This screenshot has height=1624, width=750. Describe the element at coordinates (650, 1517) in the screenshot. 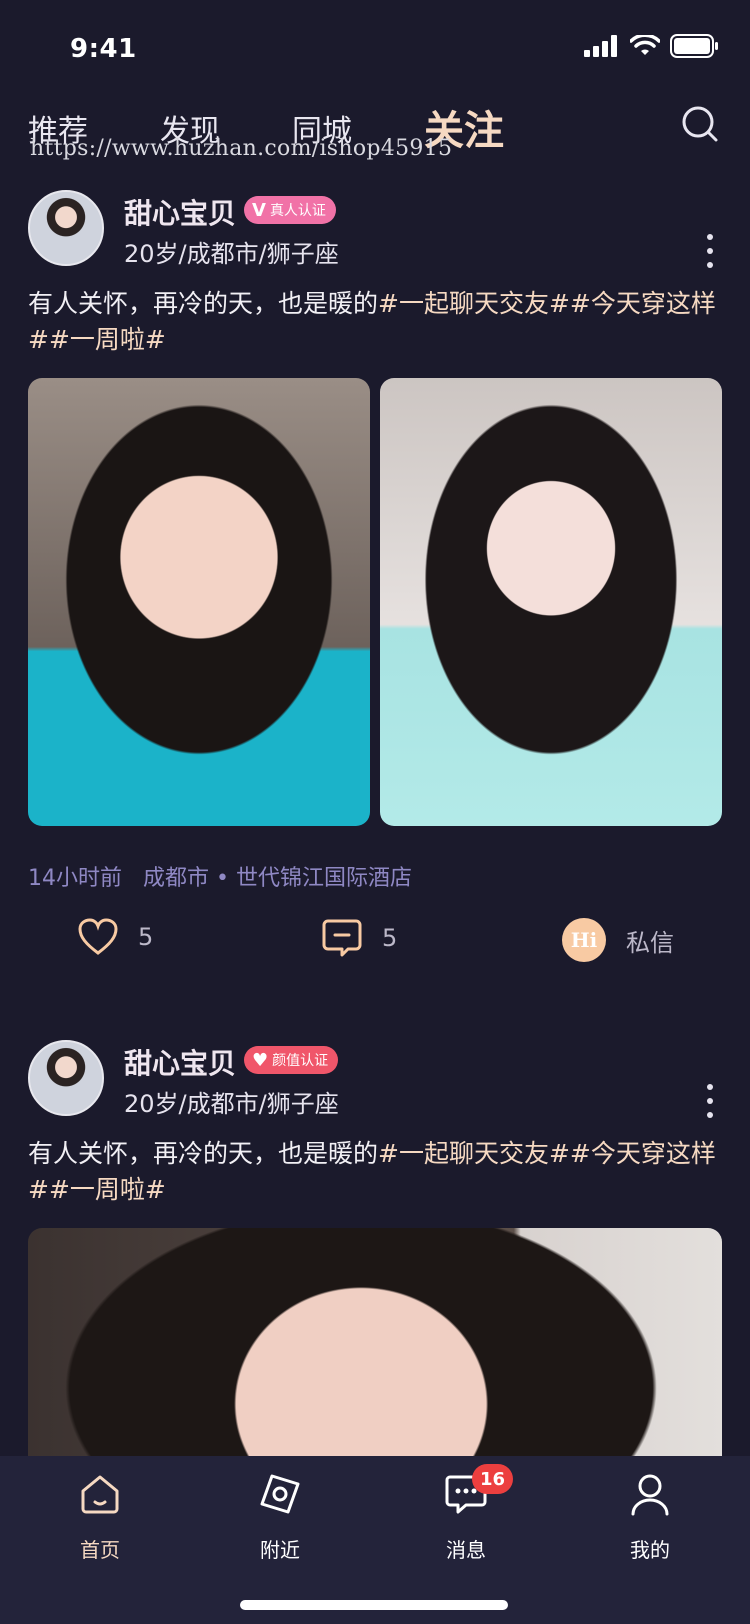

I see `nav-profile: 我的` at that location.